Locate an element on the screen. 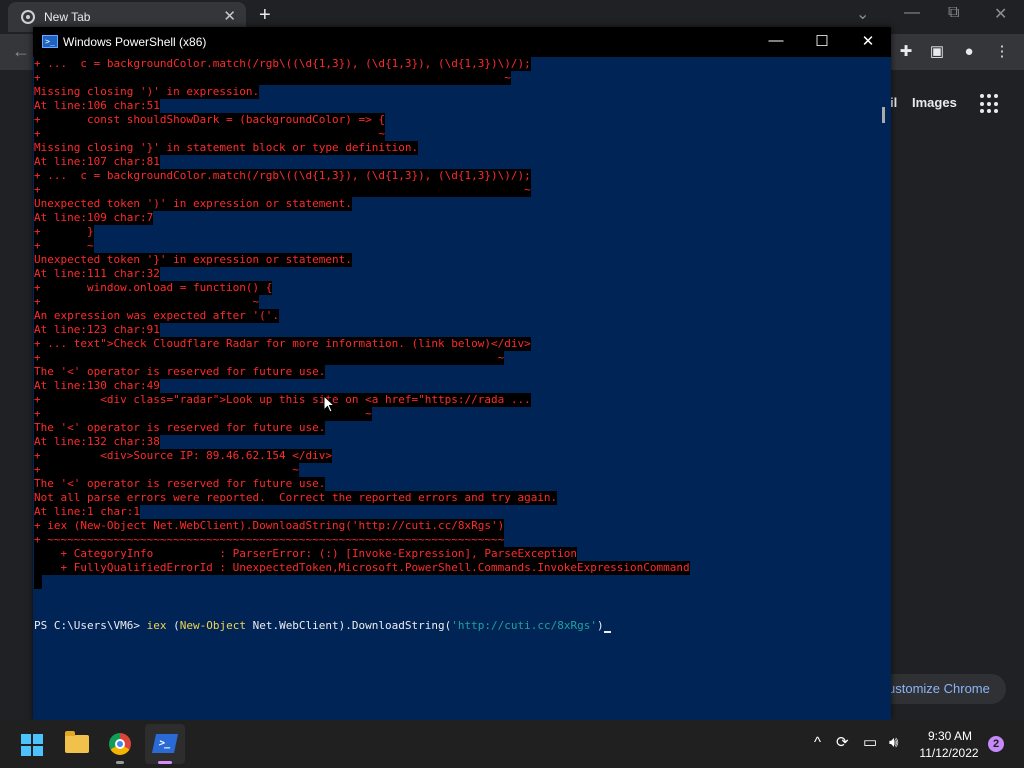 This screenshot has width=1024, height=768. windows-logo-icon is located at coordinates (32, 745).